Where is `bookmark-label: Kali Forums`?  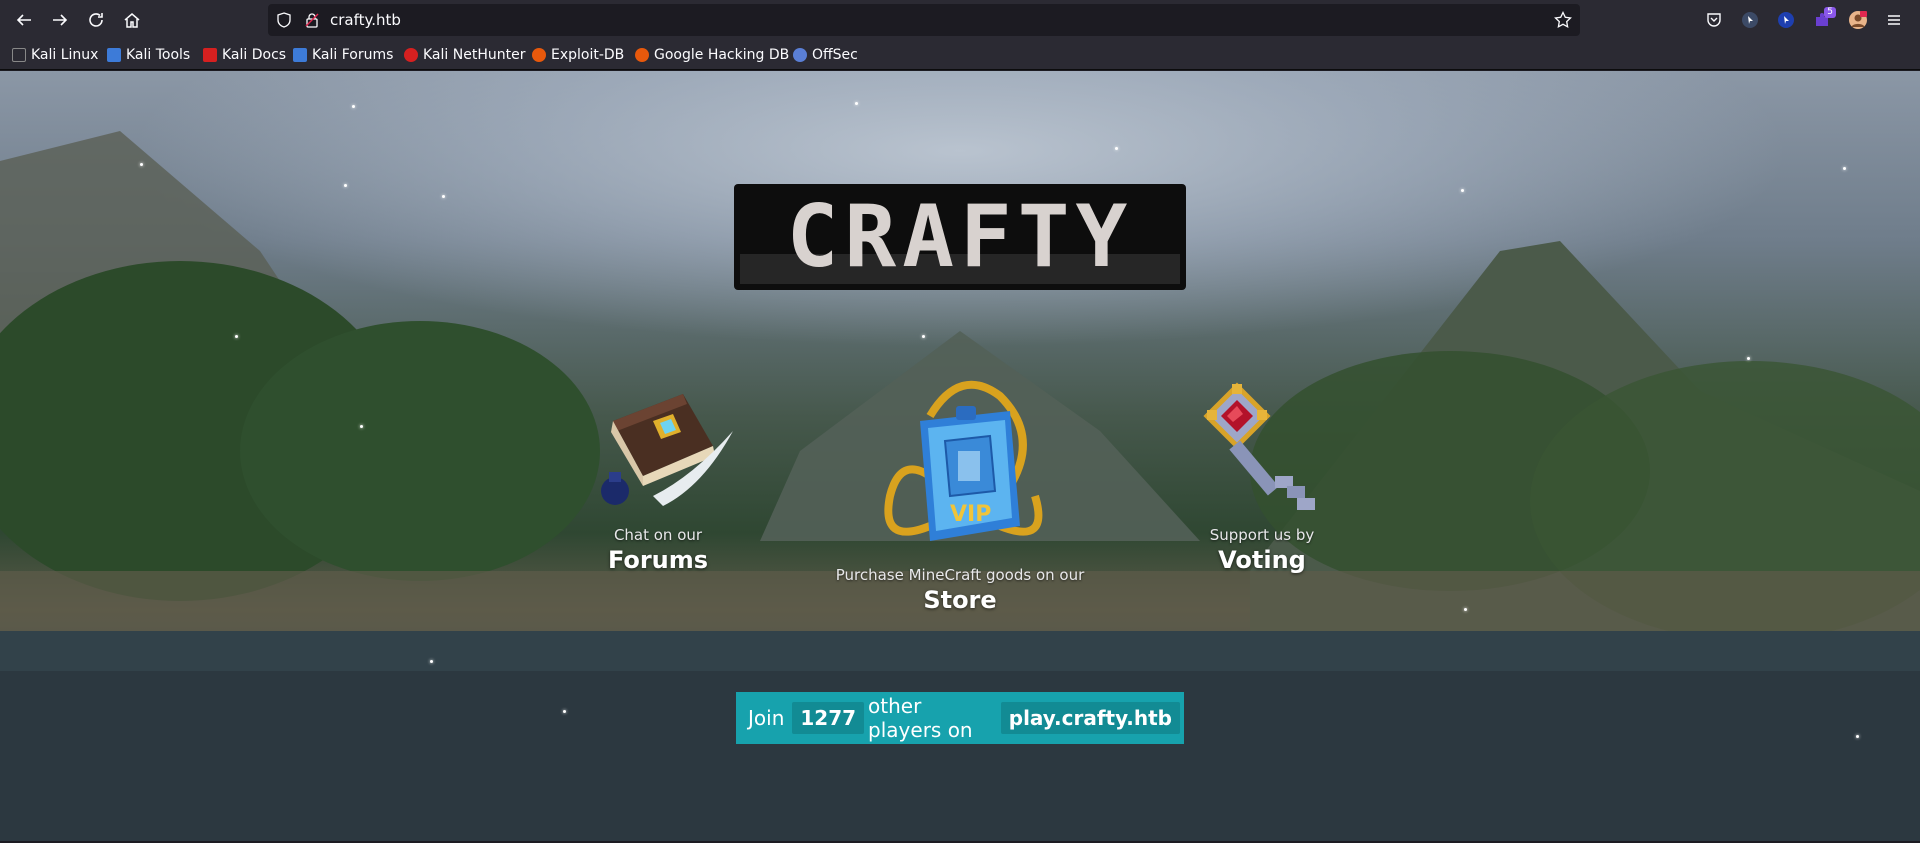
bookmark-label: Kali Forums is located at coordinates (353, 55).